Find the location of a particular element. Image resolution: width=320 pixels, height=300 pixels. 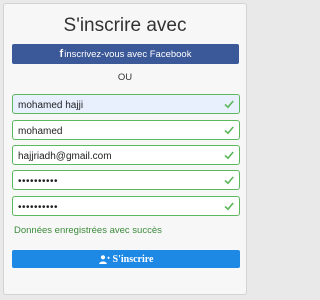

full-name-field is located at coordinates (126, 104).